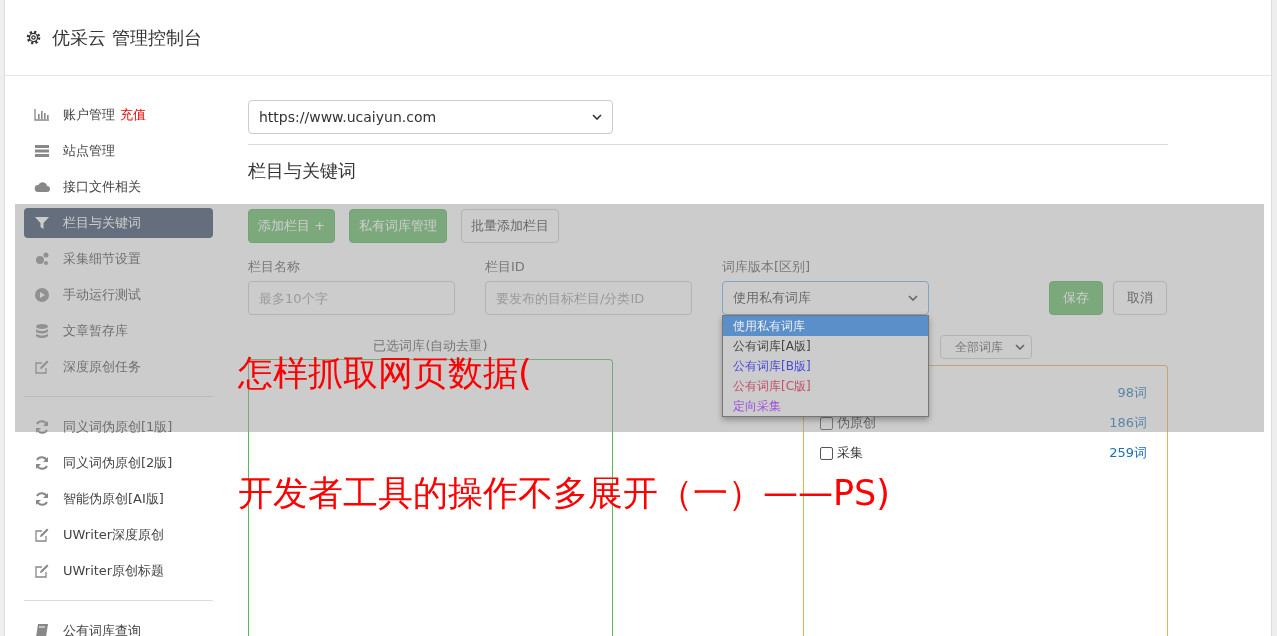 Image resolution: width=1277 pixels, height=636 pixels. Describe the element at coordinates (856, 423) in the screenshot. I see `library-name: 伪原创` at that location.